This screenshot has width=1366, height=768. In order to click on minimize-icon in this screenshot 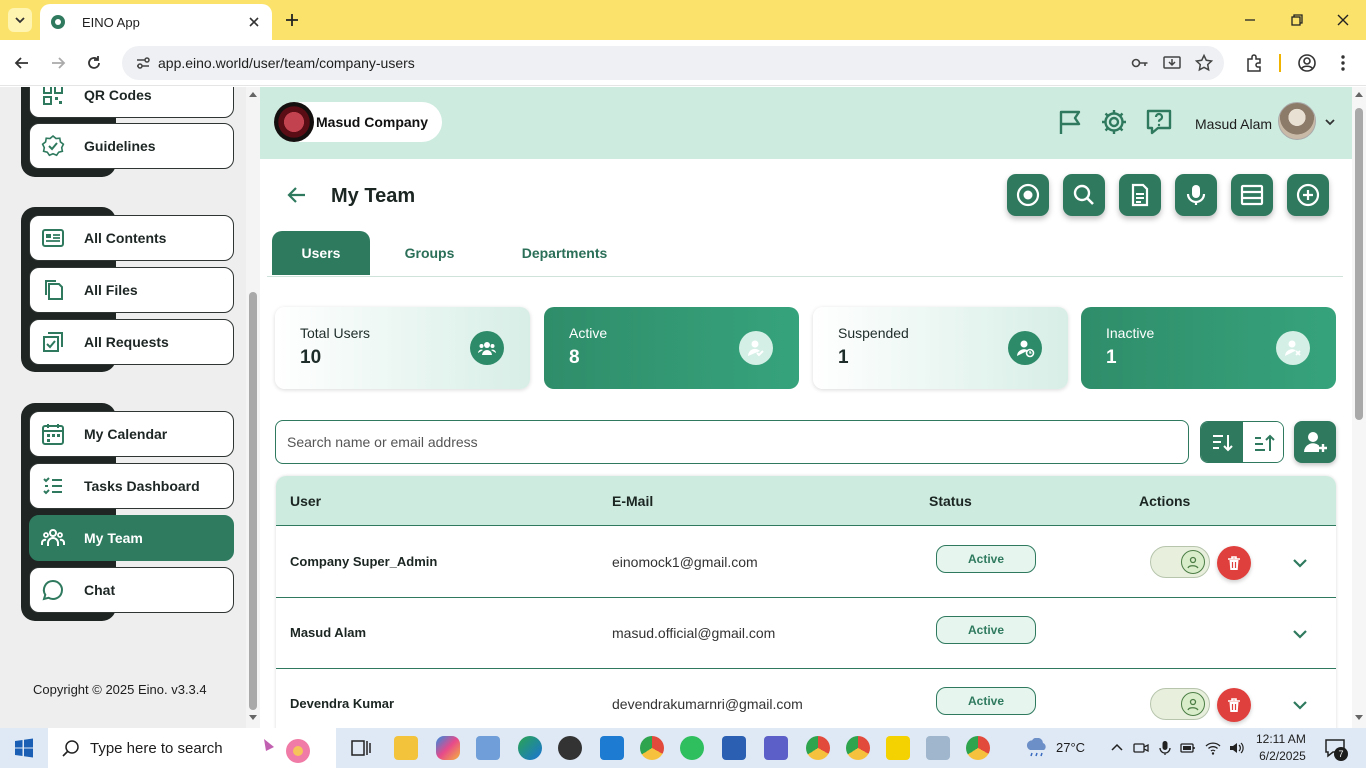, I will do `click(1250, 20)`.